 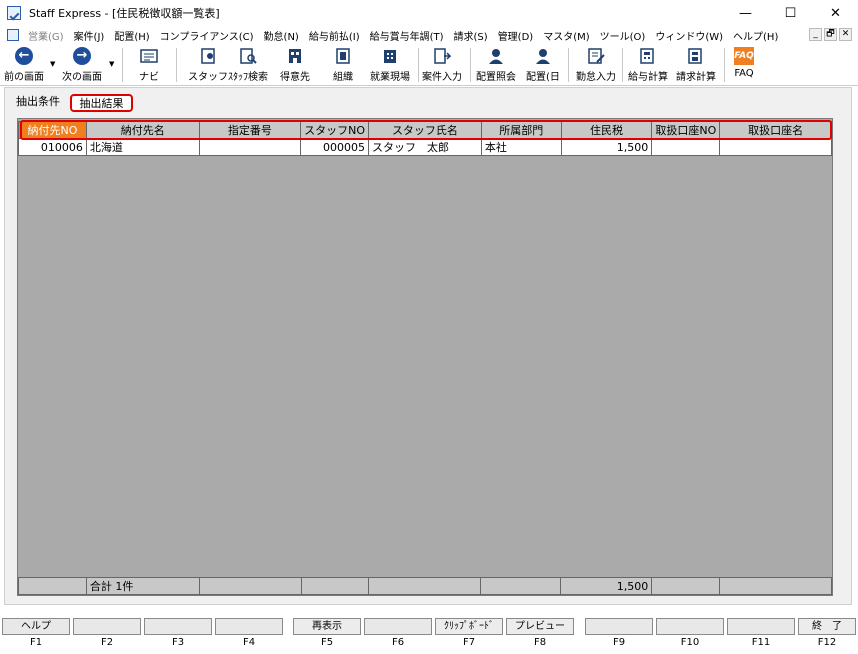 I want to click on f9-label: F9, so click(x=619, y=642).